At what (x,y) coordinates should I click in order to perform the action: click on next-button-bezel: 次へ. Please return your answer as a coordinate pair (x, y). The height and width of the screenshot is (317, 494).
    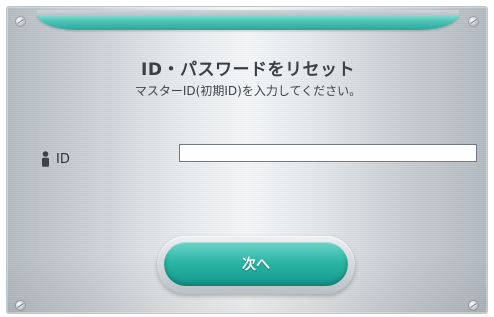
    Looking at the image, I should click on (256, 265).